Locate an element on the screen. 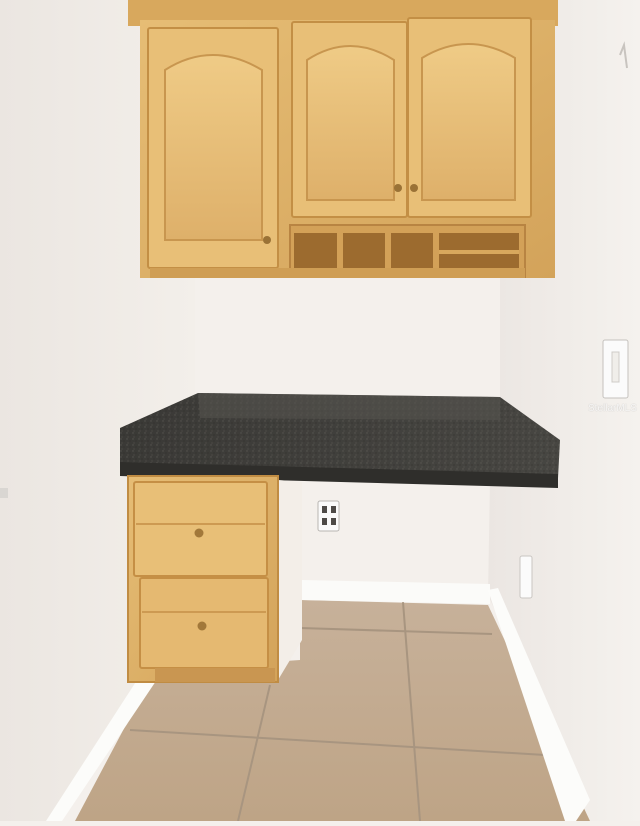 Image resolution: width=640 pixels, height=826 pixels. wall-outlet is located at coordinates (328, 516).